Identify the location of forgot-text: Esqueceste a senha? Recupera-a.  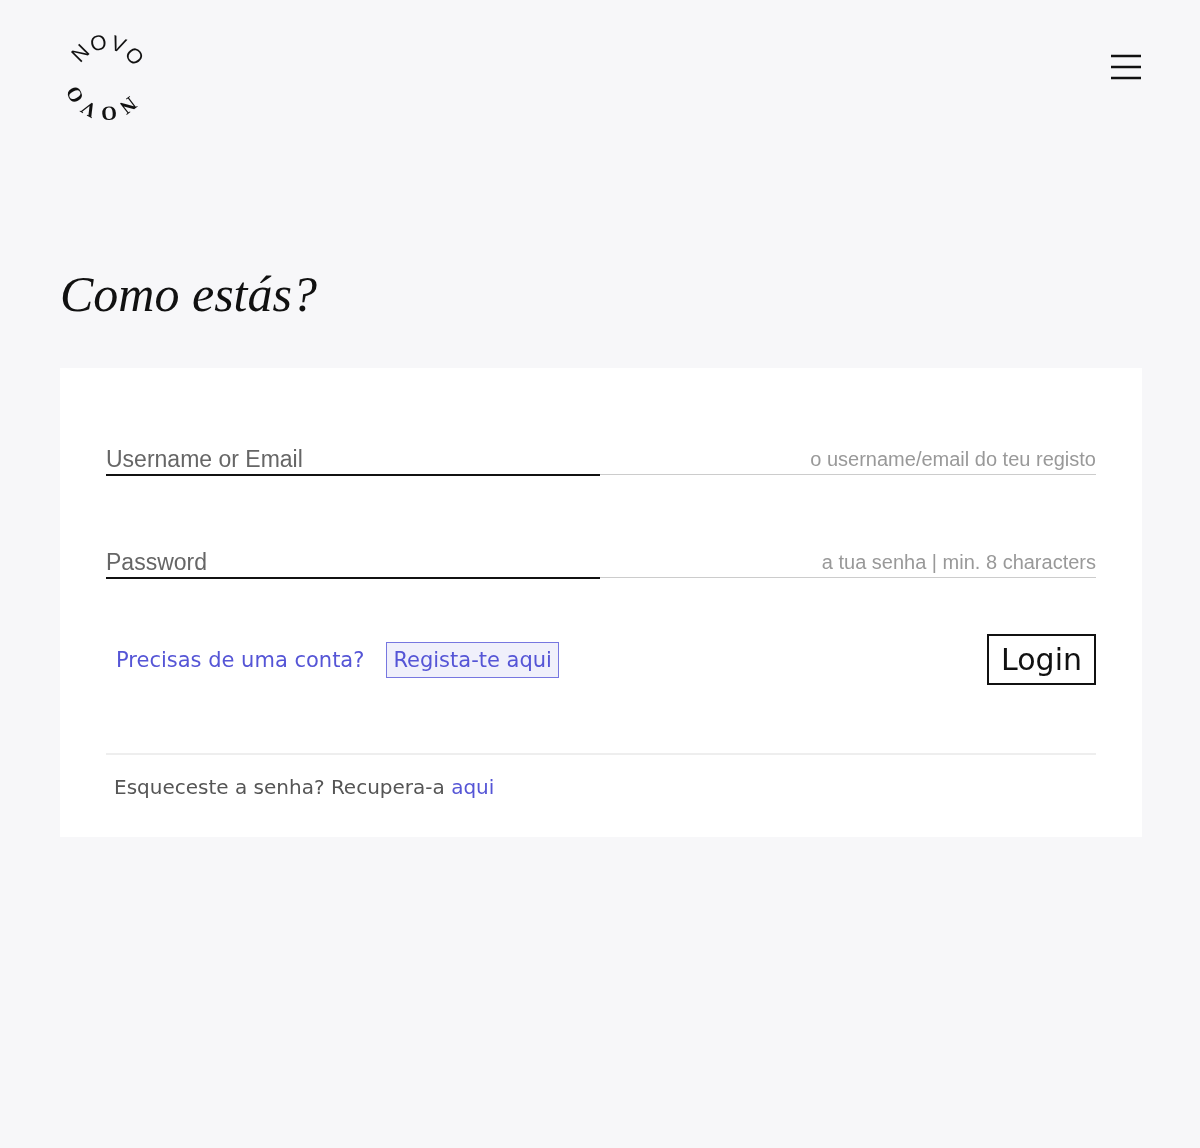
(279, 787).